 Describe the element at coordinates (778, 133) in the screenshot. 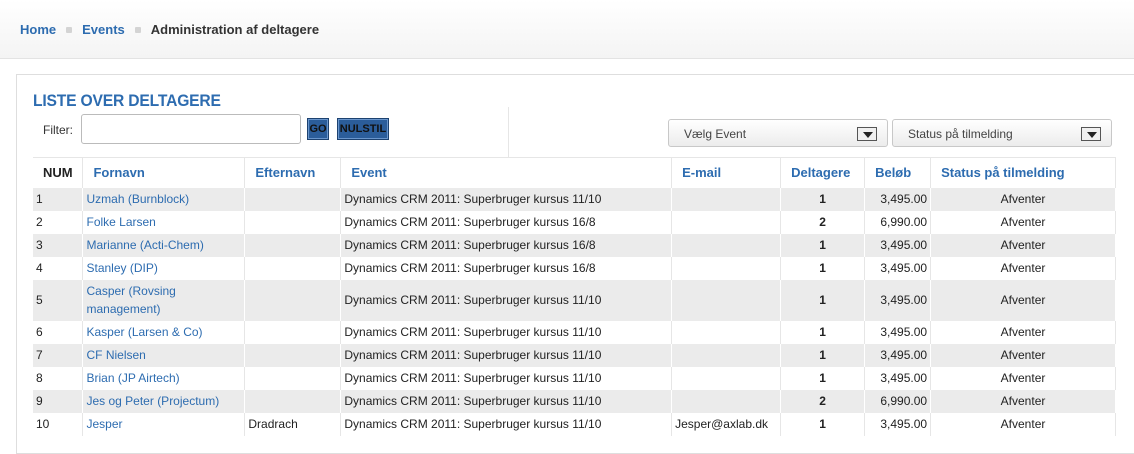

I see `event-select: Vælg Event` at that location.